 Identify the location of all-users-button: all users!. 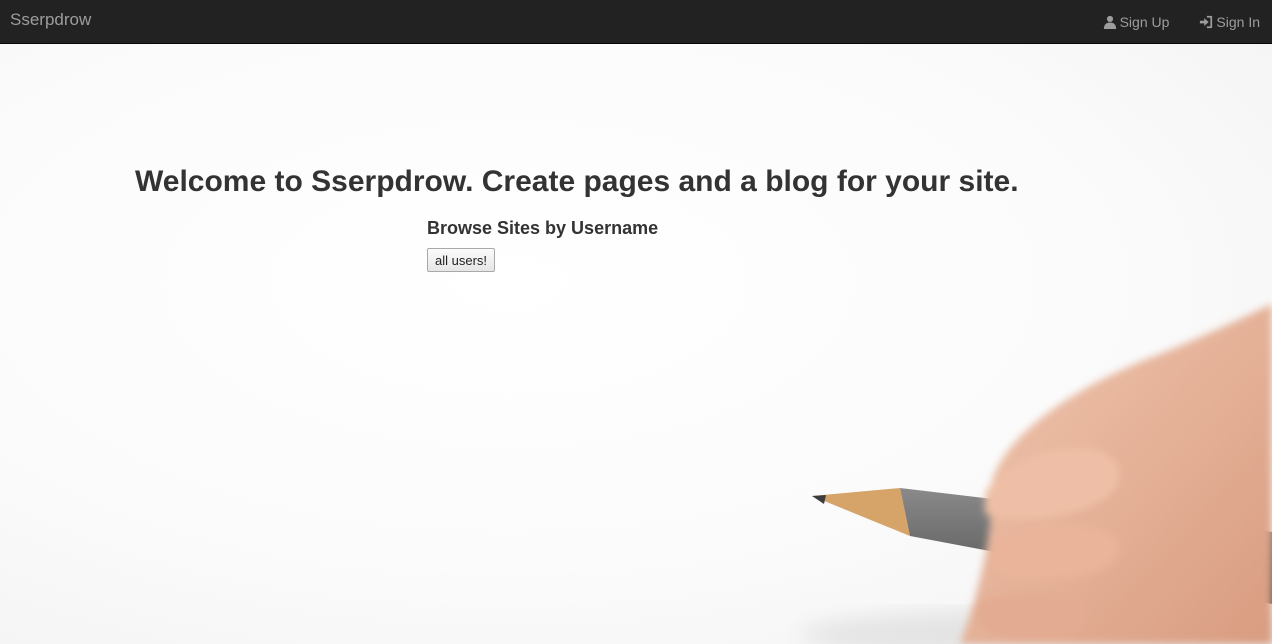
(461, 260).